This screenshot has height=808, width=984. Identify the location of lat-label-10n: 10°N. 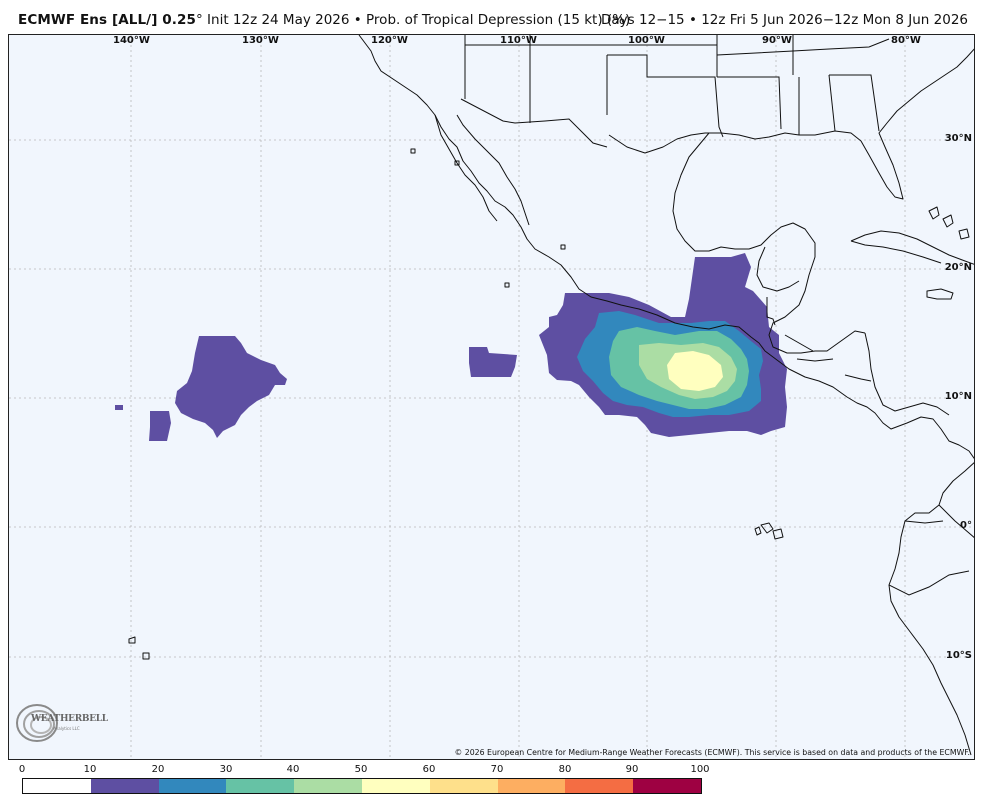
(958, 396).